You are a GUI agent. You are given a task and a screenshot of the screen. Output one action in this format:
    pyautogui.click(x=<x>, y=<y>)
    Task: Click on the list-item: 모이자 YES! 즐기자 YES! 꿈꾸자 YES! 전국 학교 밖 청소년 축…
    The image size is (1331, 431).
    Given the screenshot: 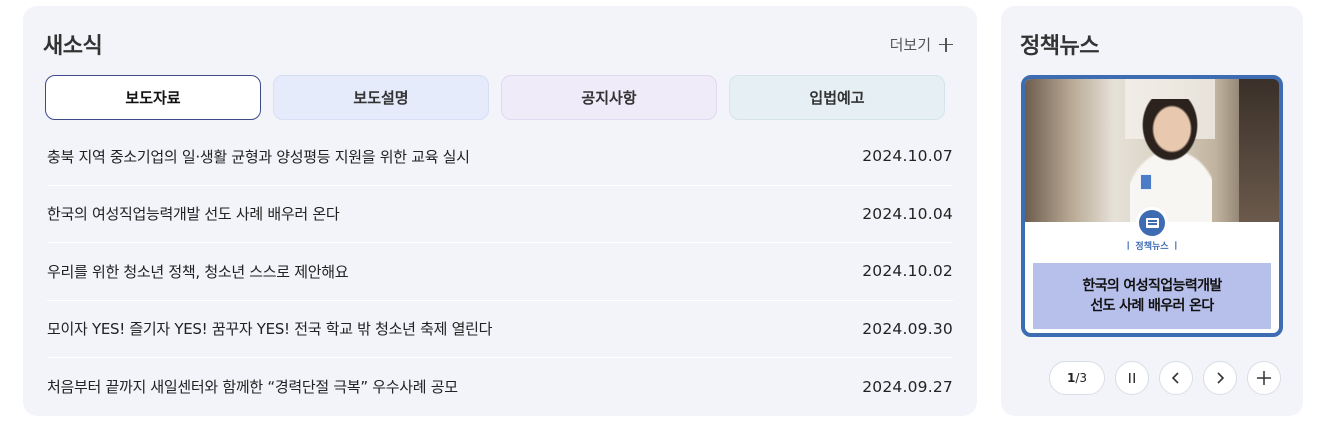 What is the action you would take?
    pyautogui.click(x=500, y=329)
    